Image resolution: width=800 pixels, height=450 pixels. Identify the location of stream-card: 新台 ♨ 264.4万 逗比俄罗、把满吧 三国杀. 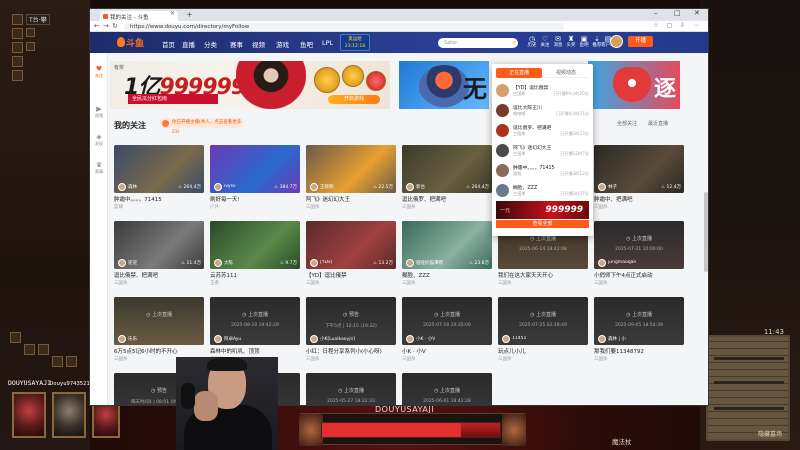
(447, 178).